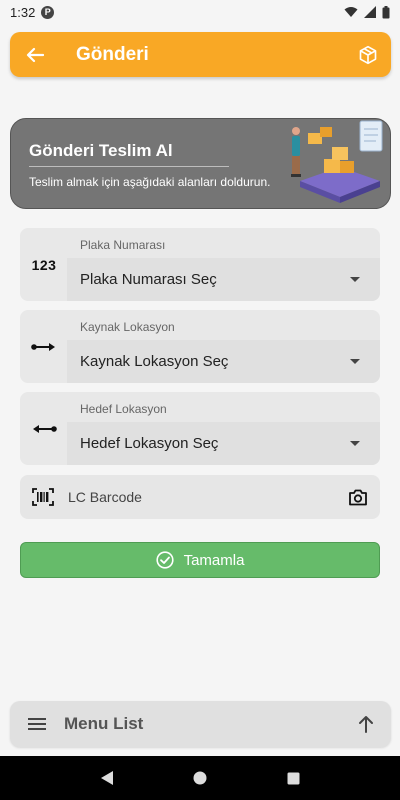 The height and width of the screenshot is (800, 400). What do you see at coordinates (44, 429) in the screenshot?
I see `target-route-icon` at bounding box center [44, 429].